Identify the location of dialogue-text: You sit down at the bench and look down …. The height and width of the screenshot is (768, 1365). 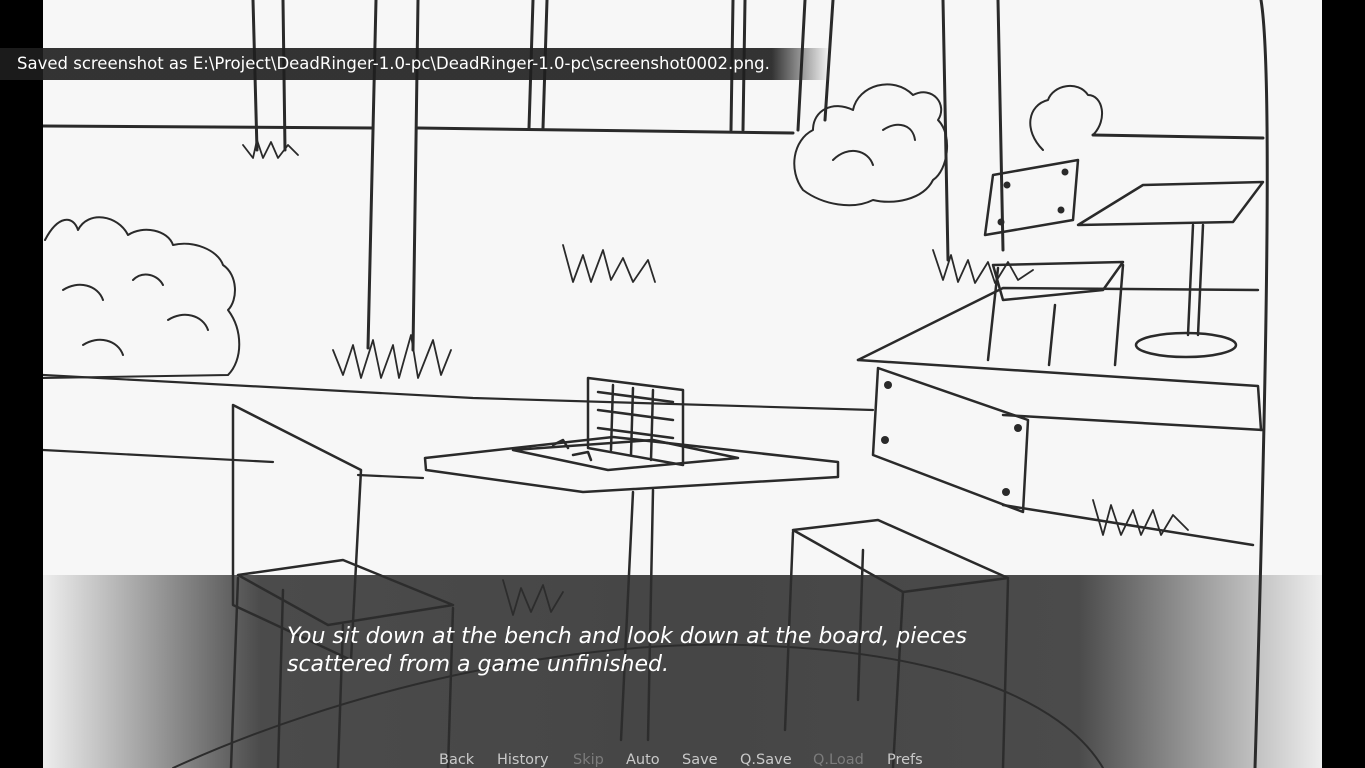
(627, 650).